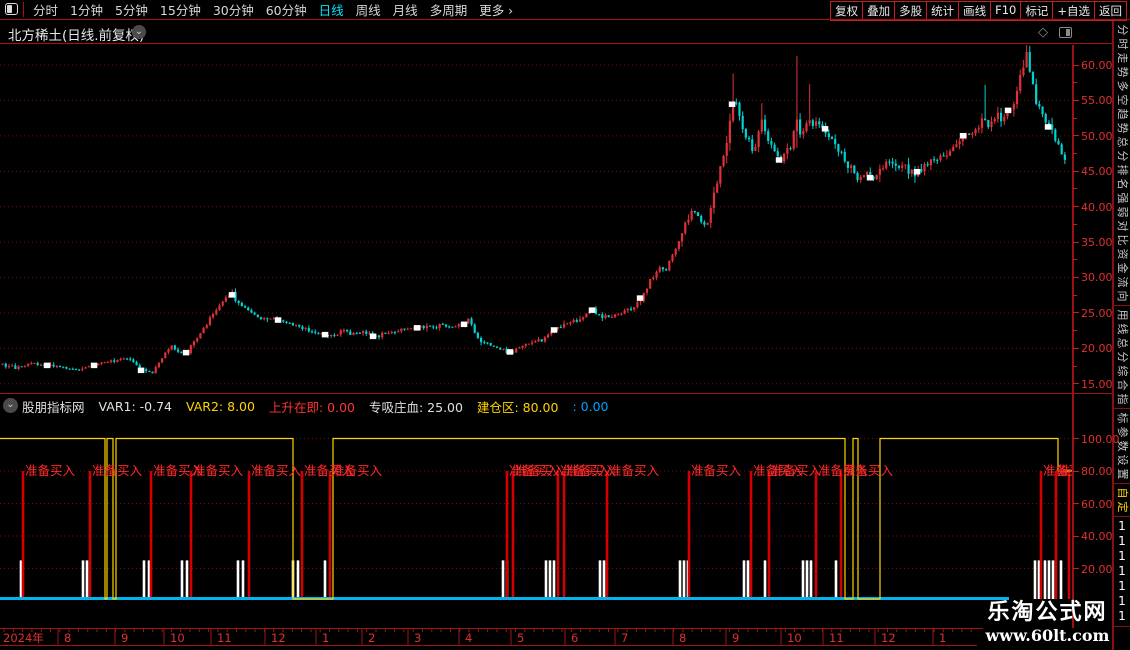  I want to click on month-label: 3, so click(417, 638).